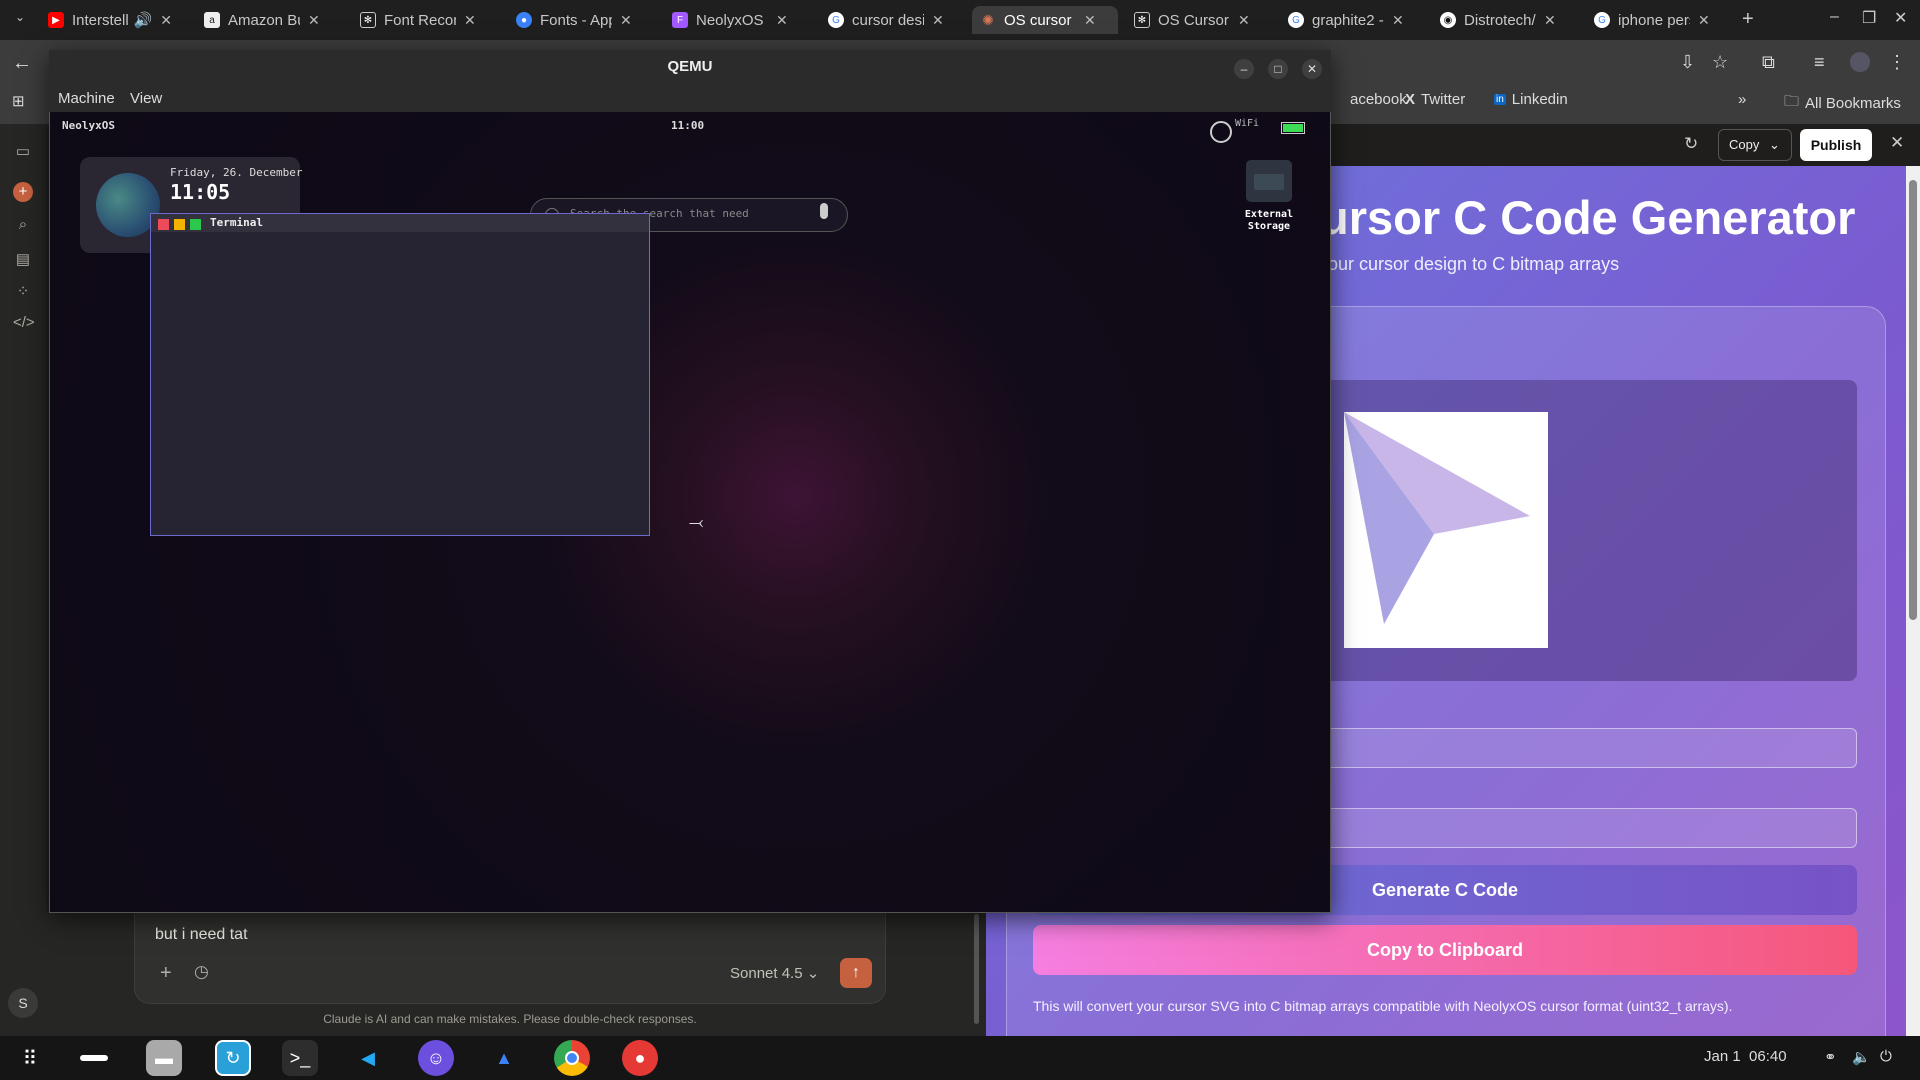 This screenshot has height=1080, width=1920. What do you see at coordinates (1502, 20) in the screenshot?
I see `tab-distrotech-github: ◉ Distrotech/✕` at bounding box center [1502, 20].